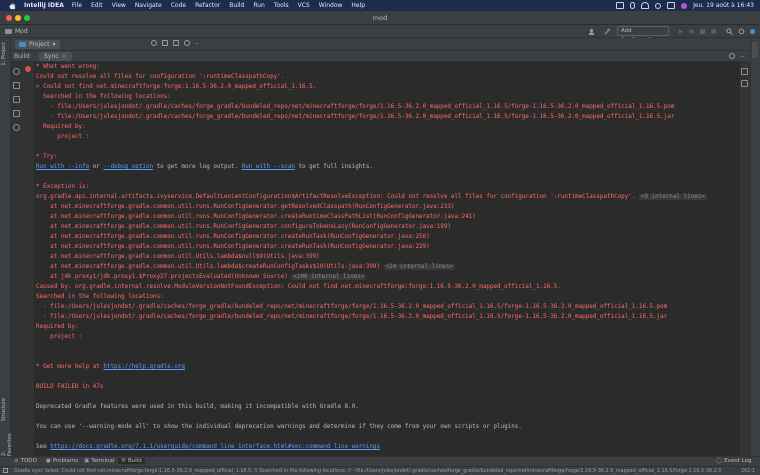 This screenshot has width=760, height=475. Describe the element at coordinates (268, 167) in the screenshot. I see `console-link: Run with --scan` at that location.